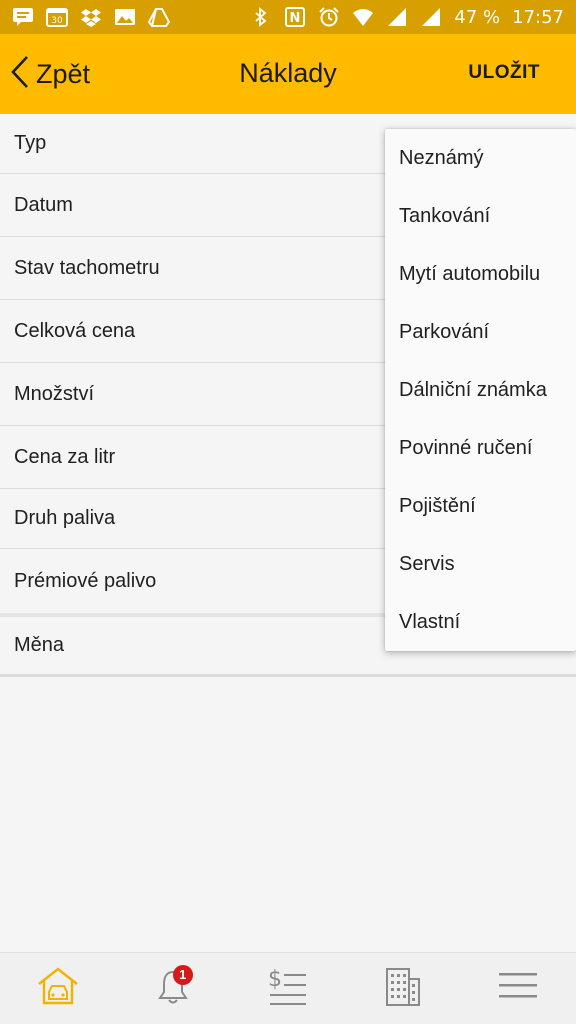 This screenshot has width=576, height=1024. I want to click on nav-vehicle, so click(58, 989).